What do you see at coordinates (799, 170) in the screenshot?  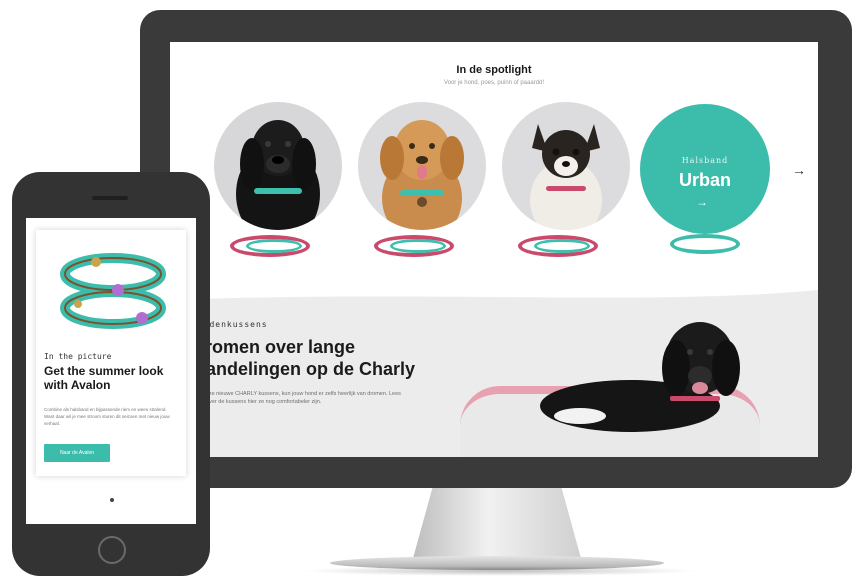 I see `carousel-next-icon: →` at bounding box center [799, 170].